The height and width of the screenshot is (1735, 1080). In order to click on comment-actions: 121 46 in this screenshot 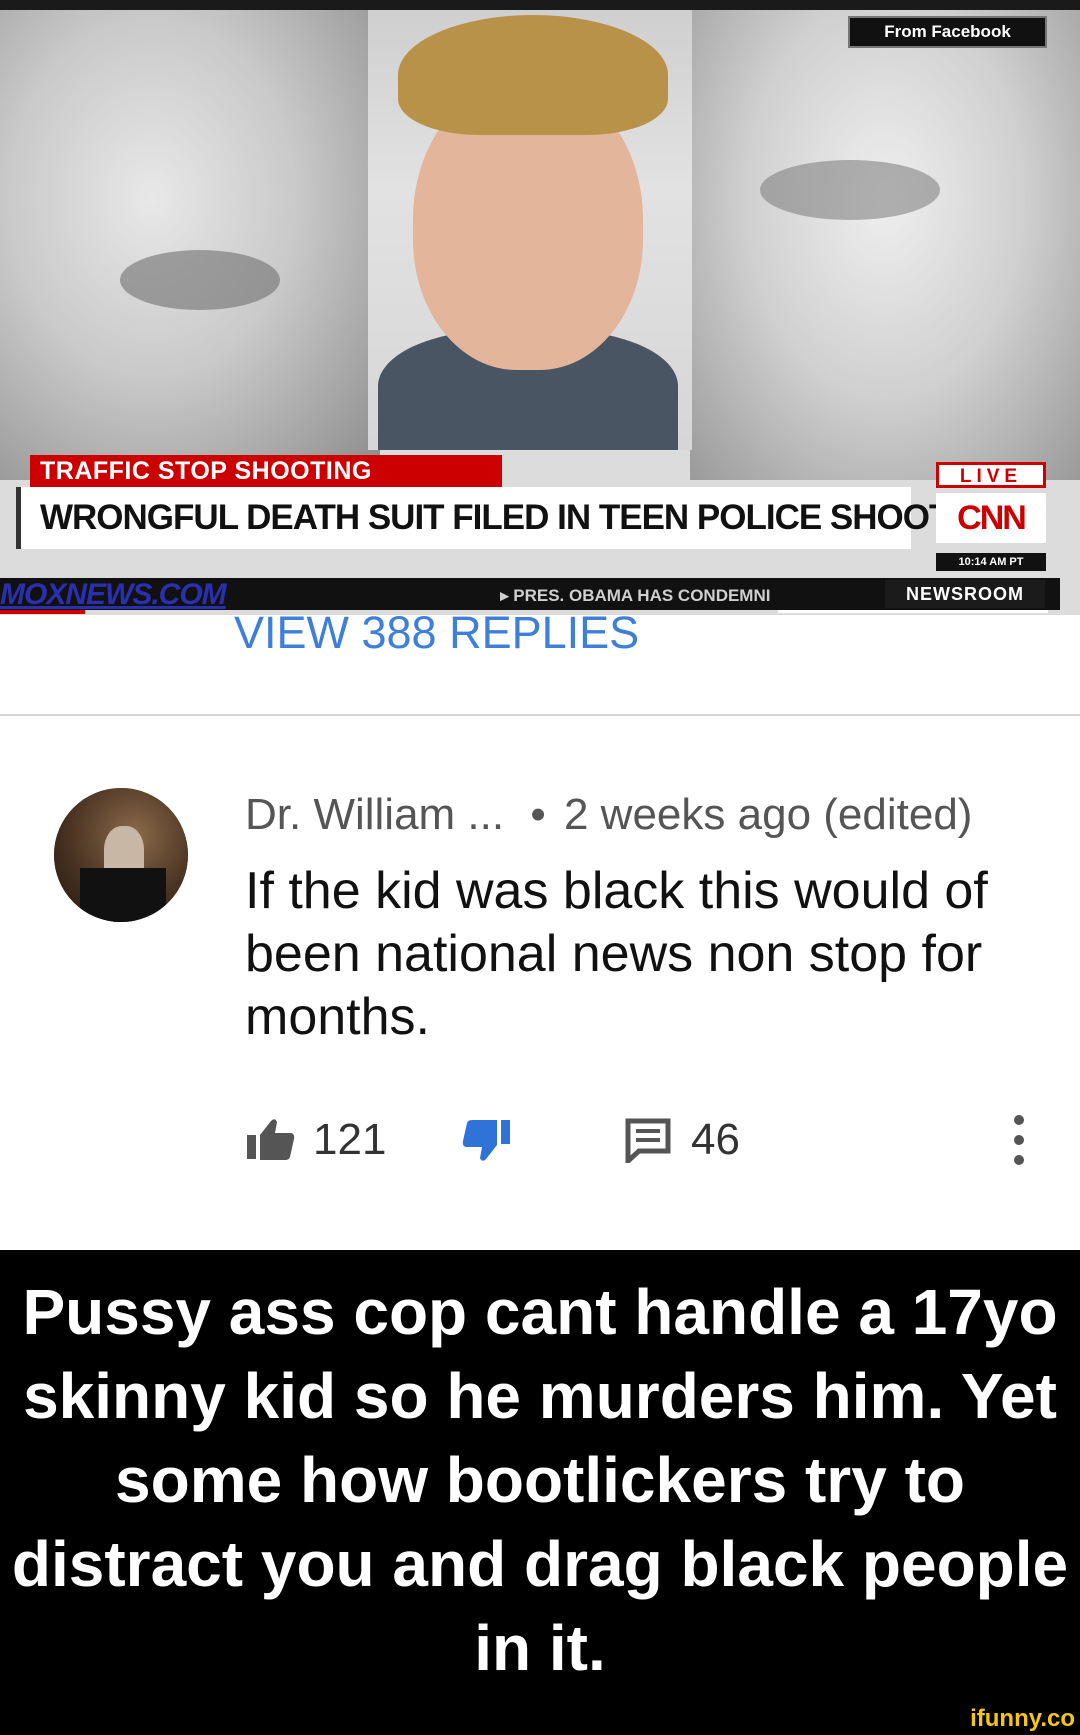, I will do `click(650, 1140)`.